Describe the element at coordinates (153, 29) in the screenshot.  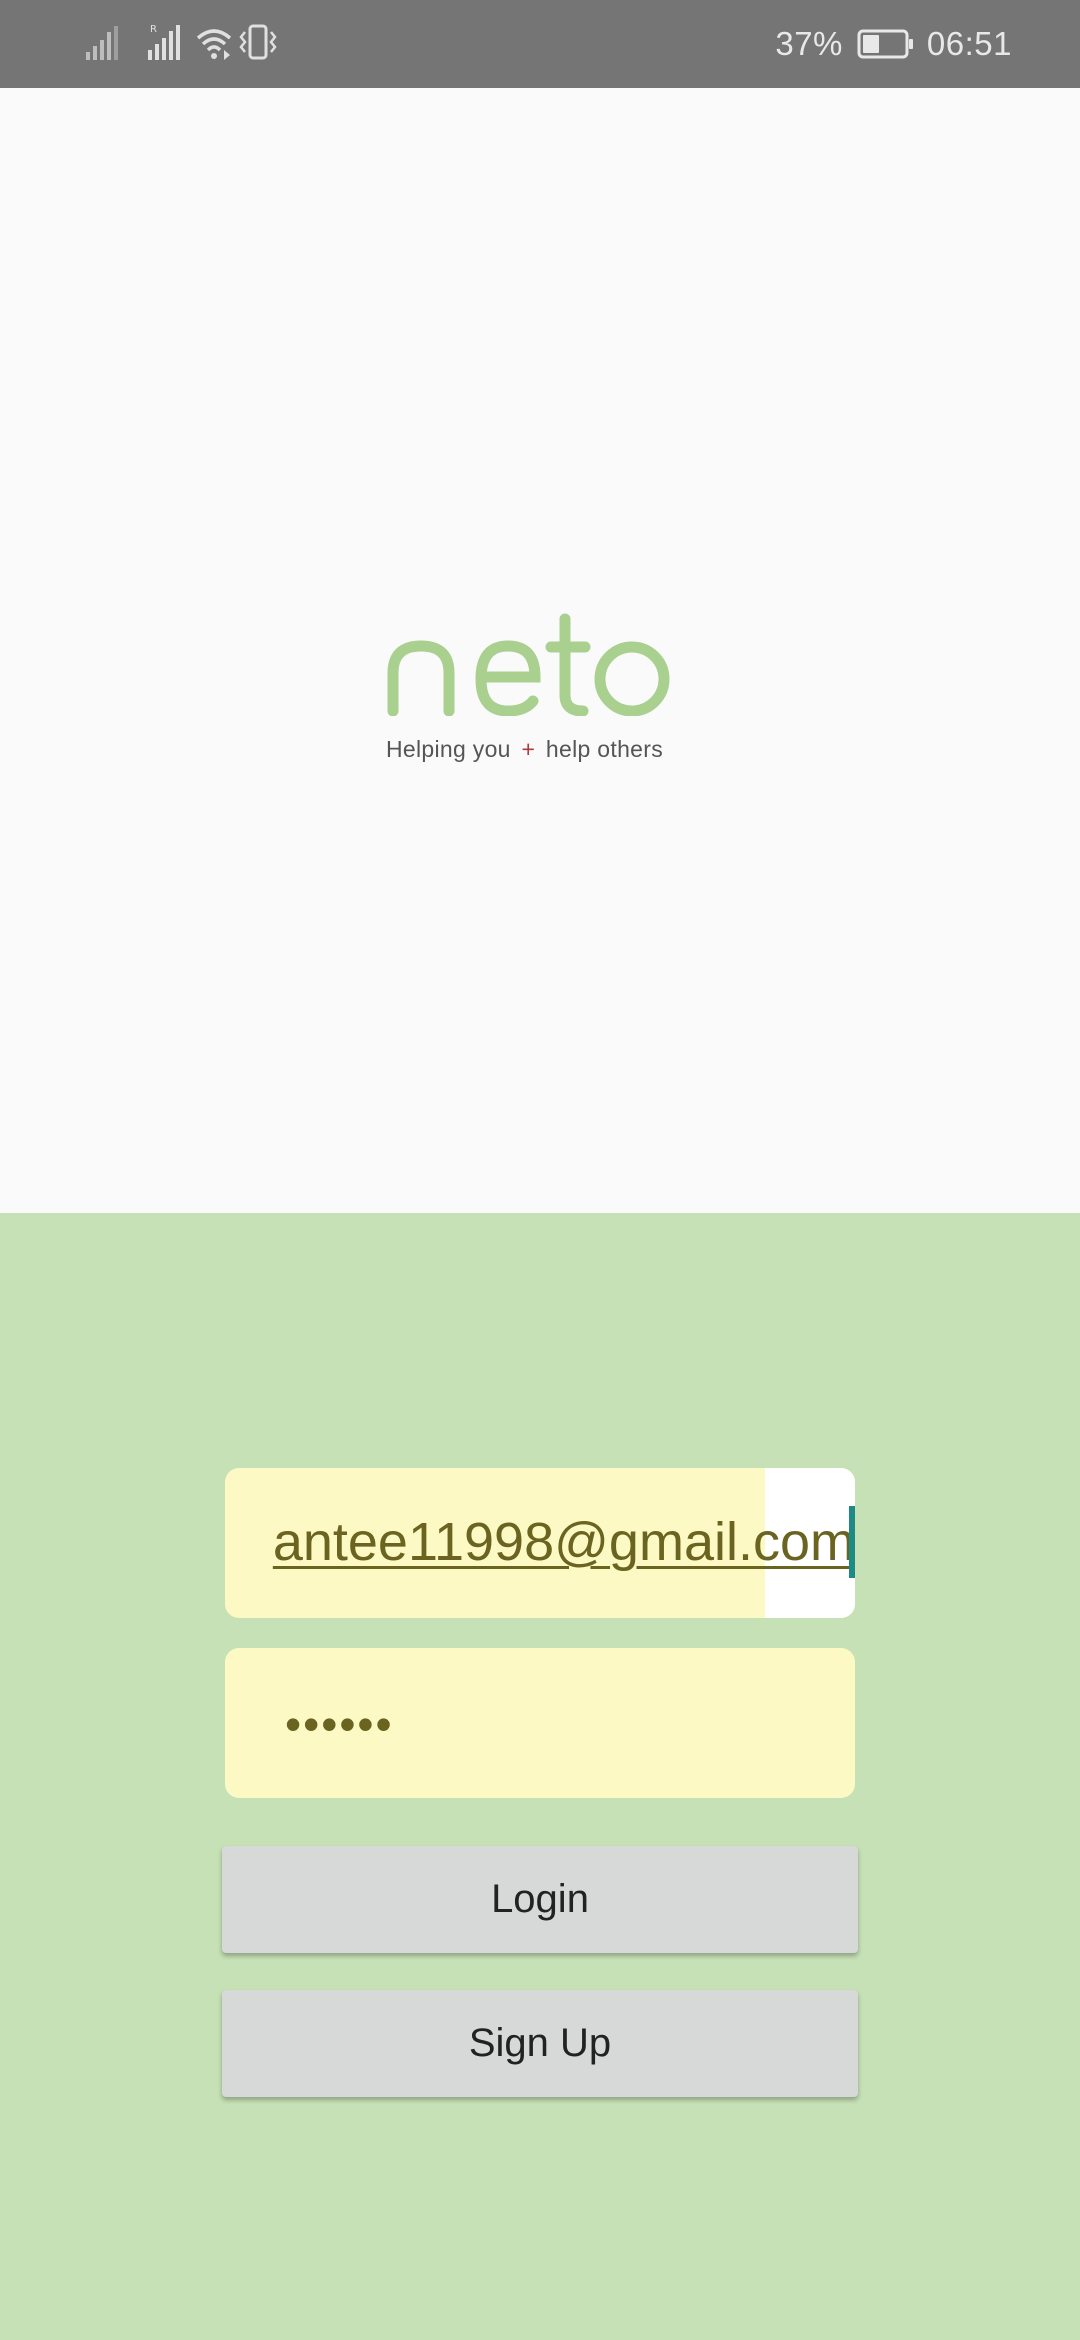
I see `svg-text: R` at that location.